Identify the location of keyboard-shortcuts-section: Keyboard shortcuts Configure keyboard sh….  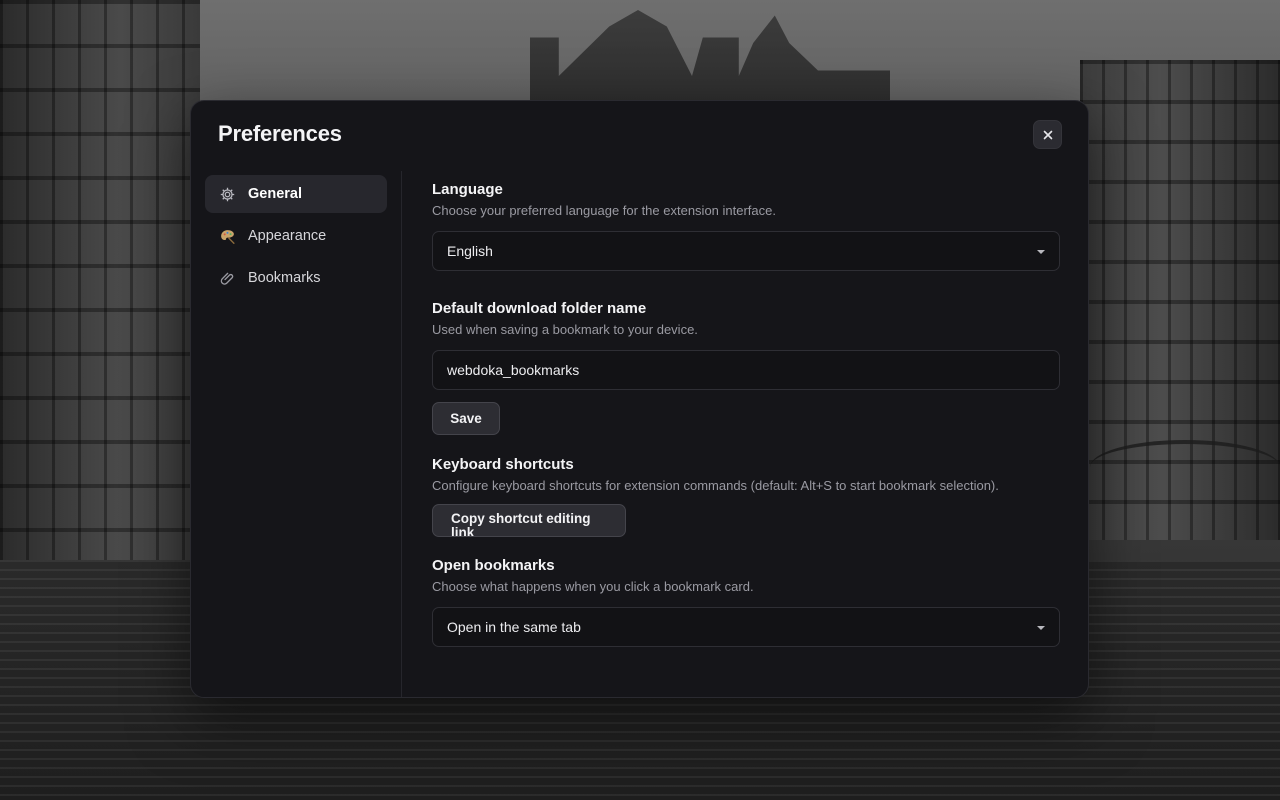
(746, 495).